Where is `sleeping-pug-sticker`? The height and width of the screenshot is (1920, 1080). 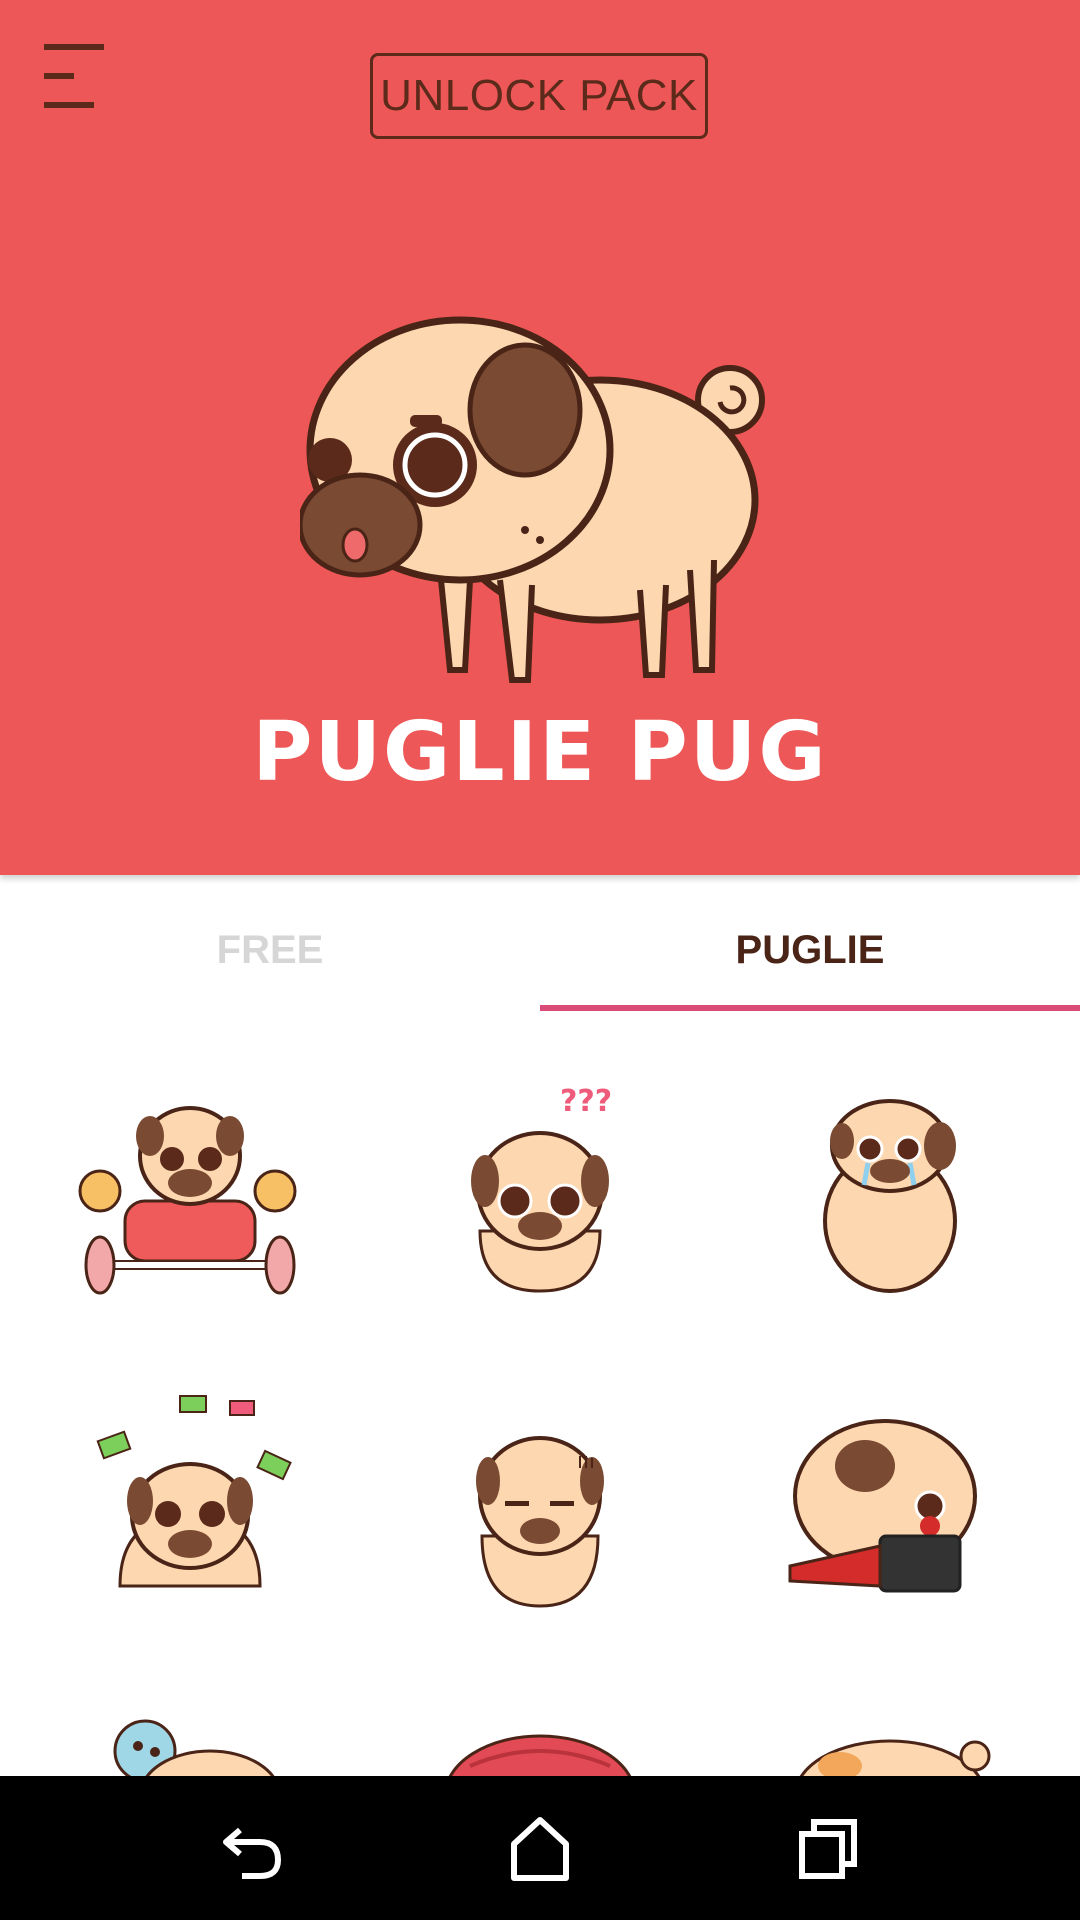
sleeping-pug-sticker is located at coordinates (890, 1741).